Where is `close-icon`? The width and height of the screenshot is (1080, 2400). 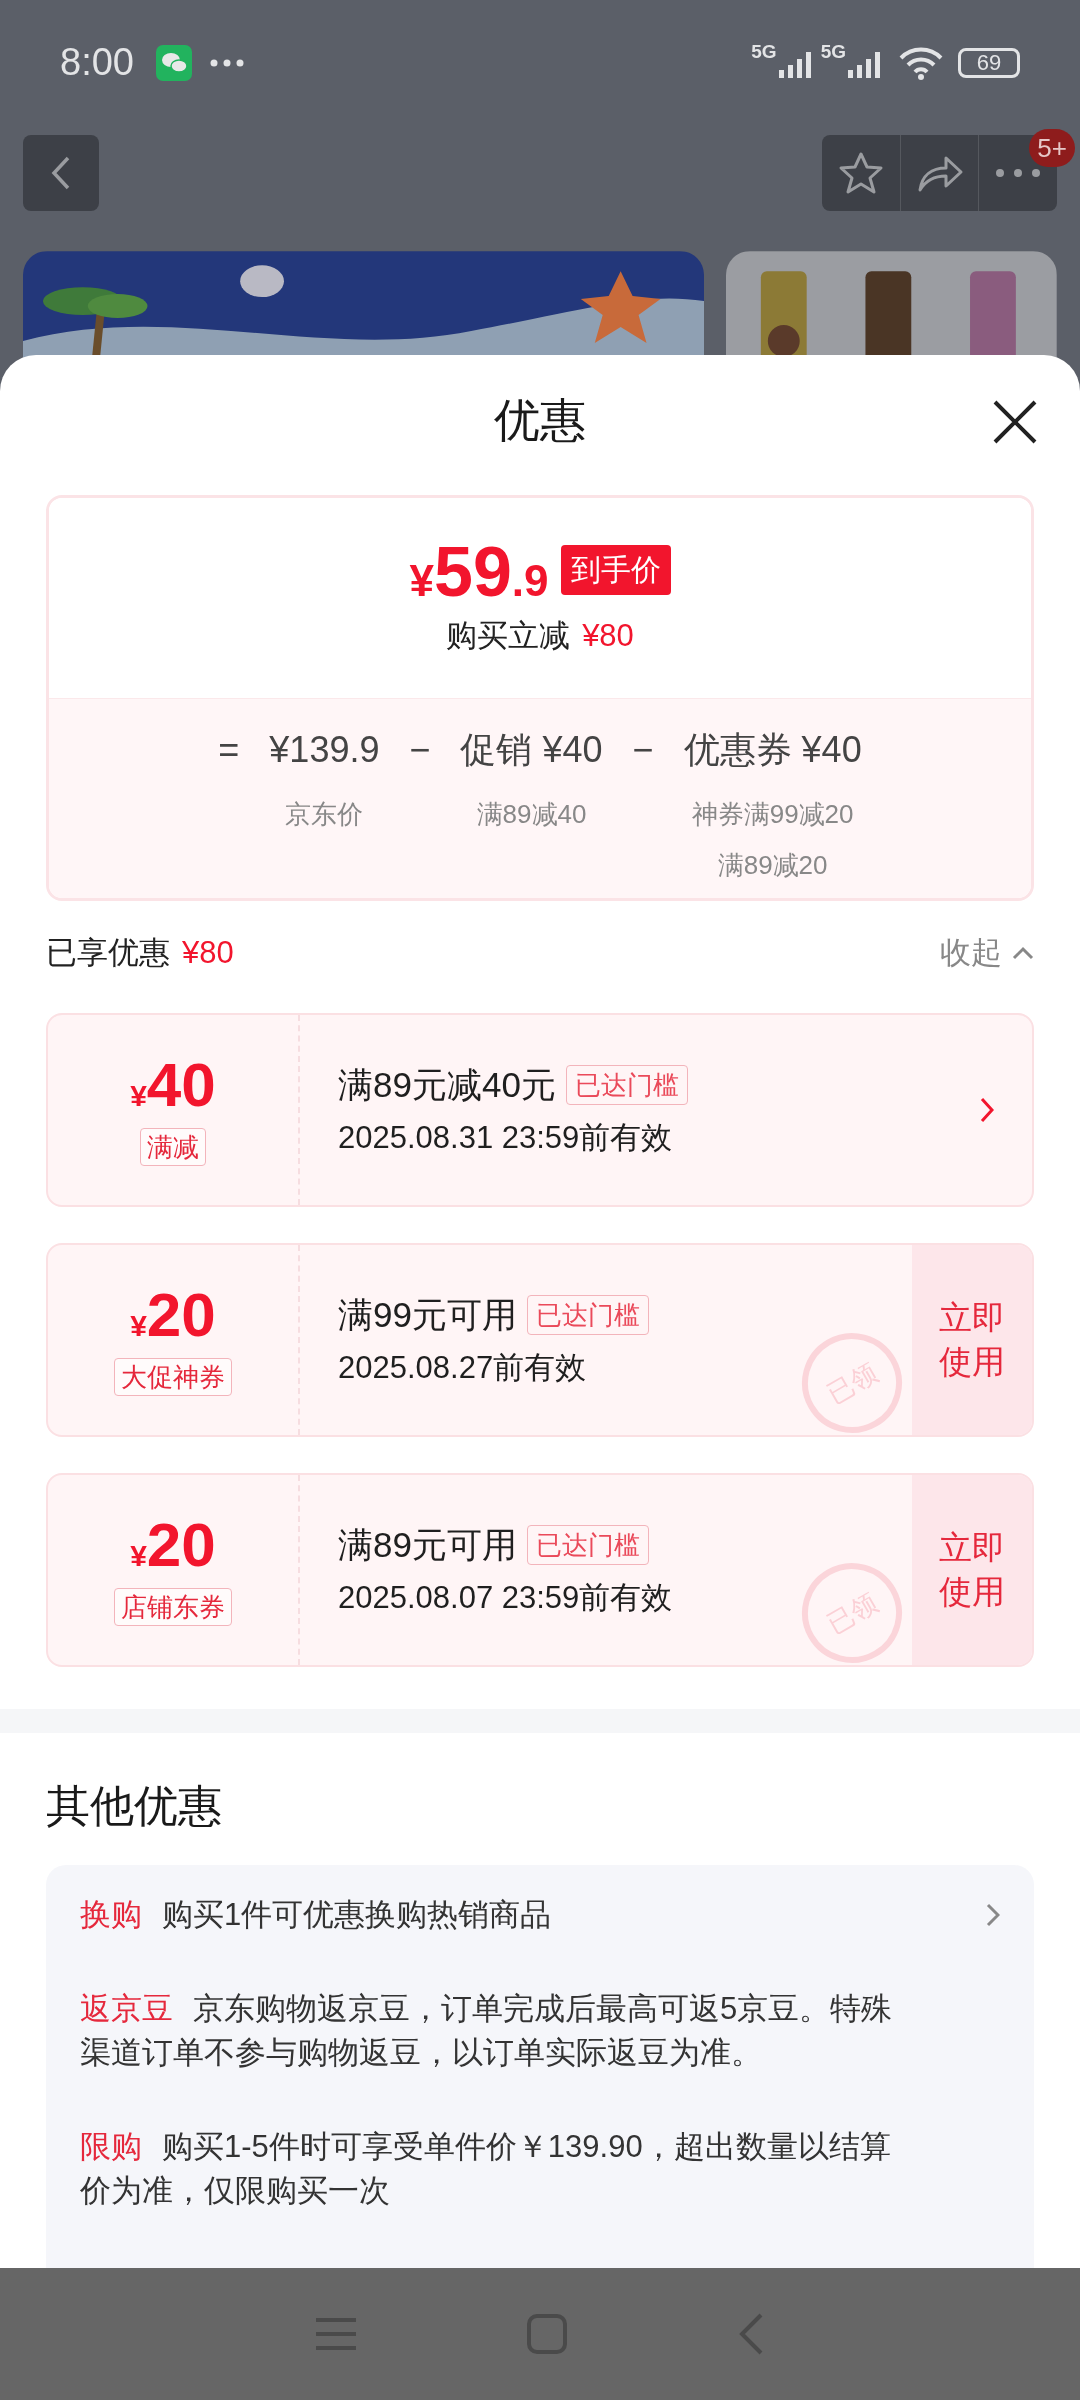
close-icon is located at coordinates (1015, 422).